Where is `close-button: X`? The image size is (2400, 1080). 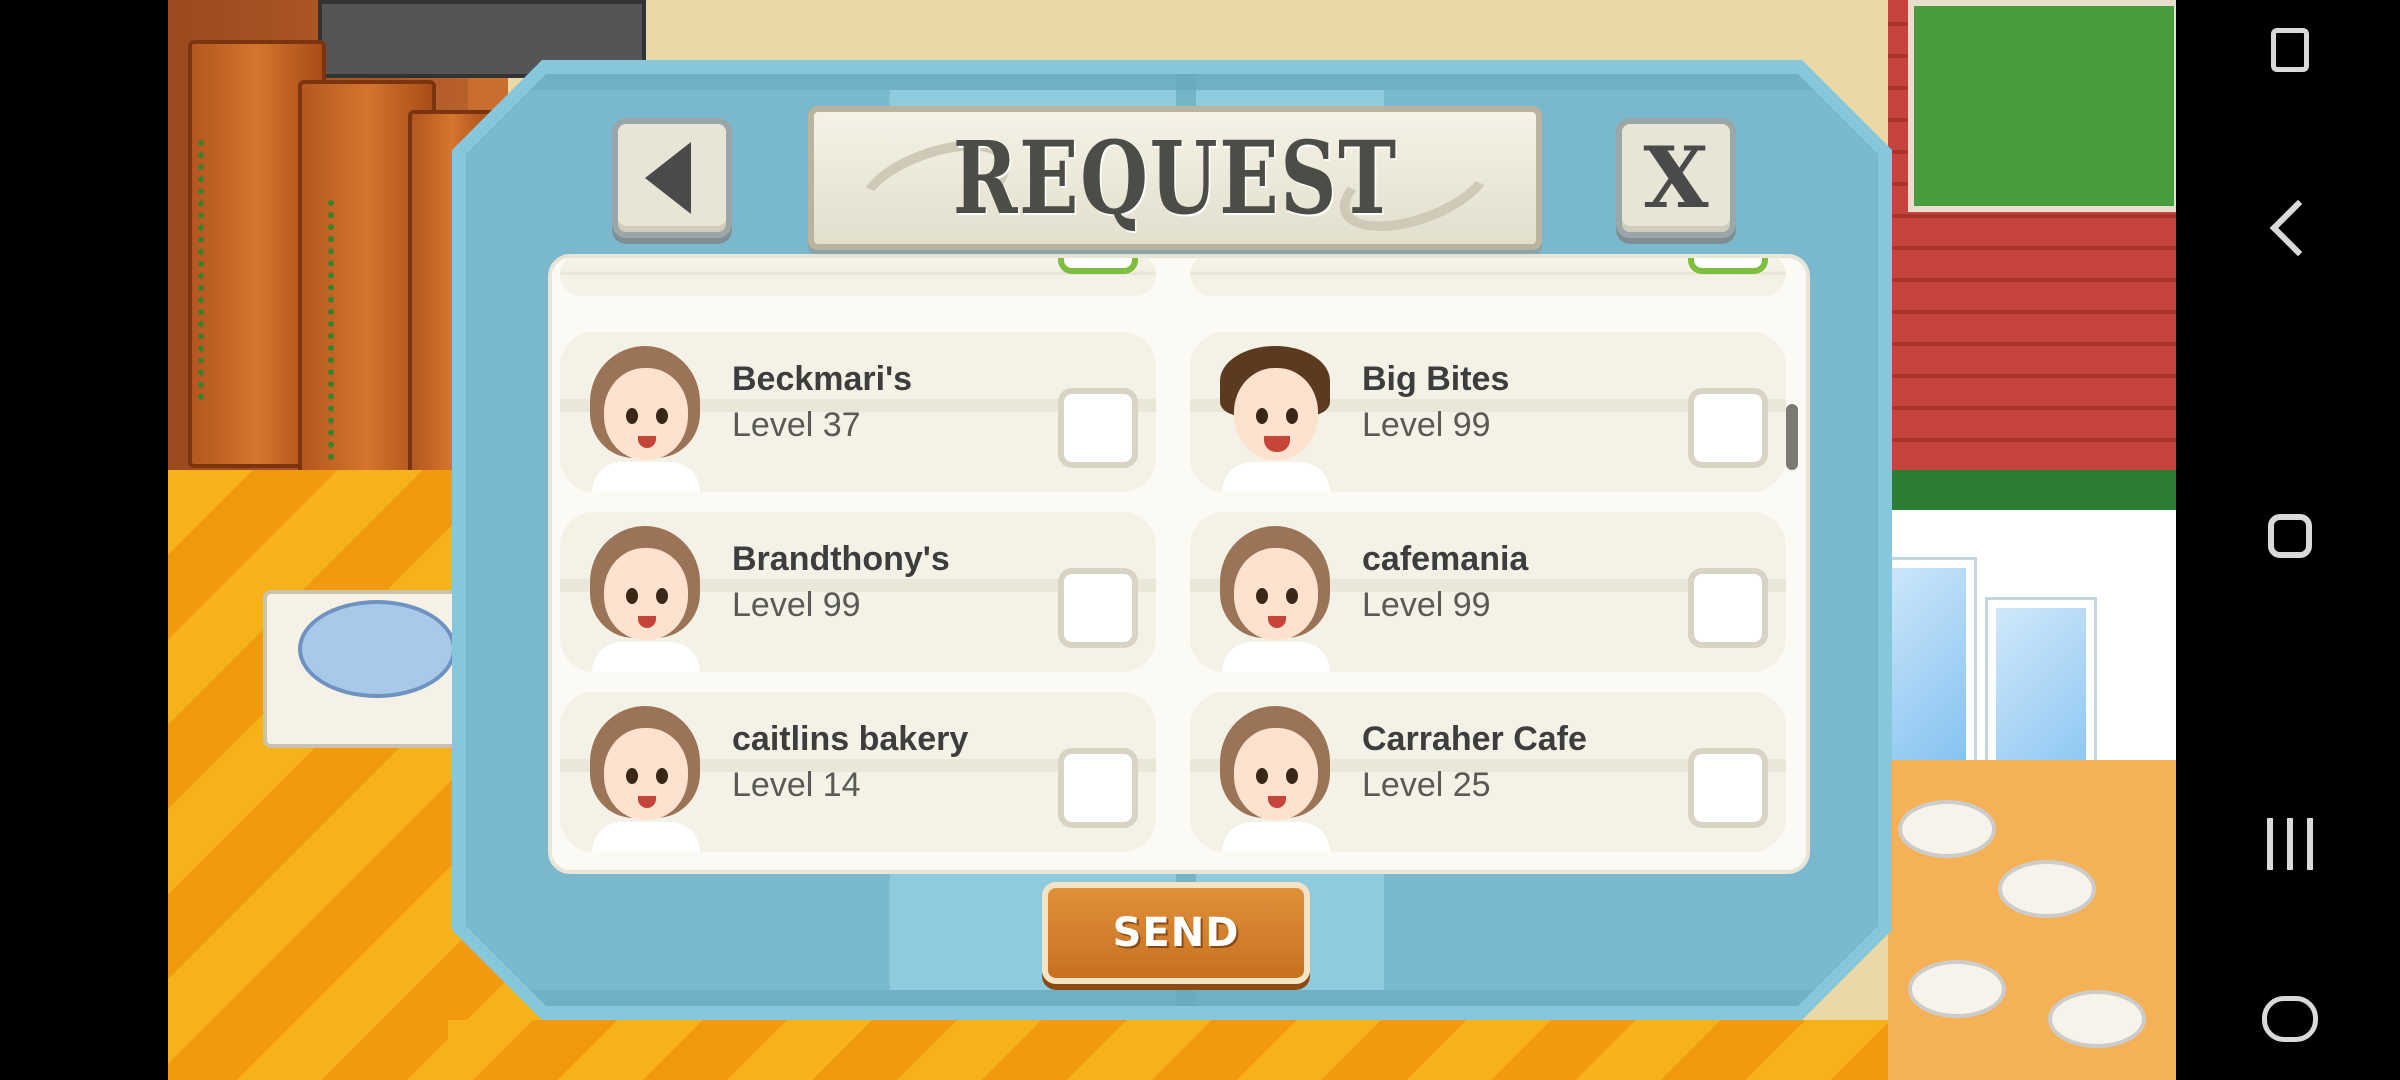 close-button: X is located at coordinates (1676, 178).